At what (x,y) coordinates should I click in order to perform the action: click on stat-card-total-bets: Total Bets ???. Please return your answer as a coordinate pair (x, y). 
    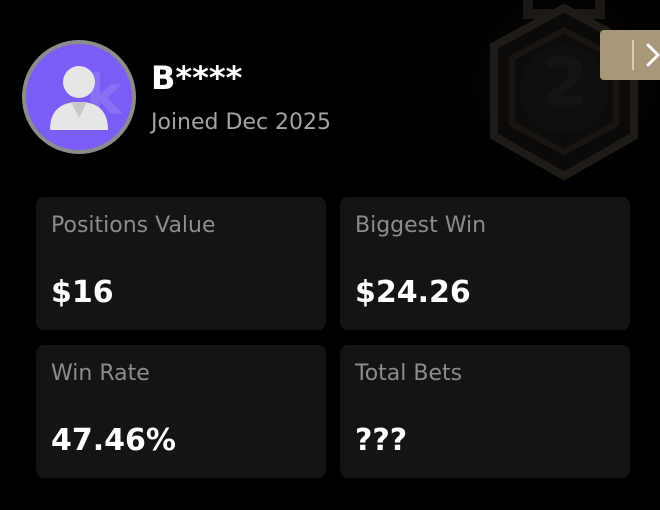
    Looking at the image, I should click on (485, 411).